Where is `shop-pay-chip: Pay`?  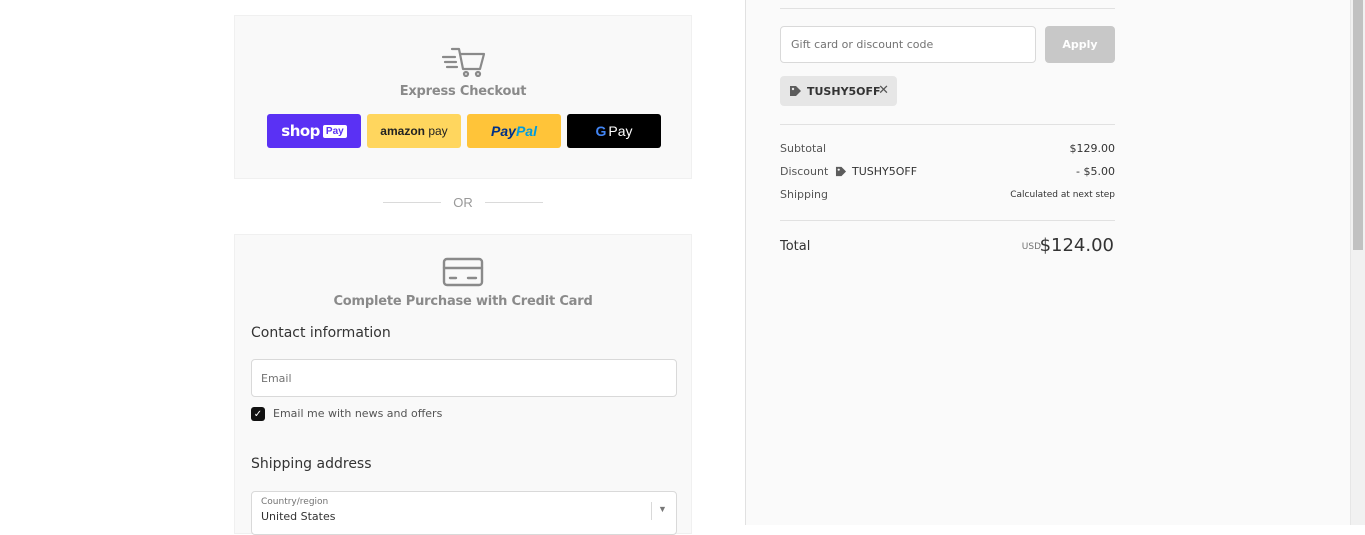 shop-pay-chip: Pay is located at coordinates (334, 131).